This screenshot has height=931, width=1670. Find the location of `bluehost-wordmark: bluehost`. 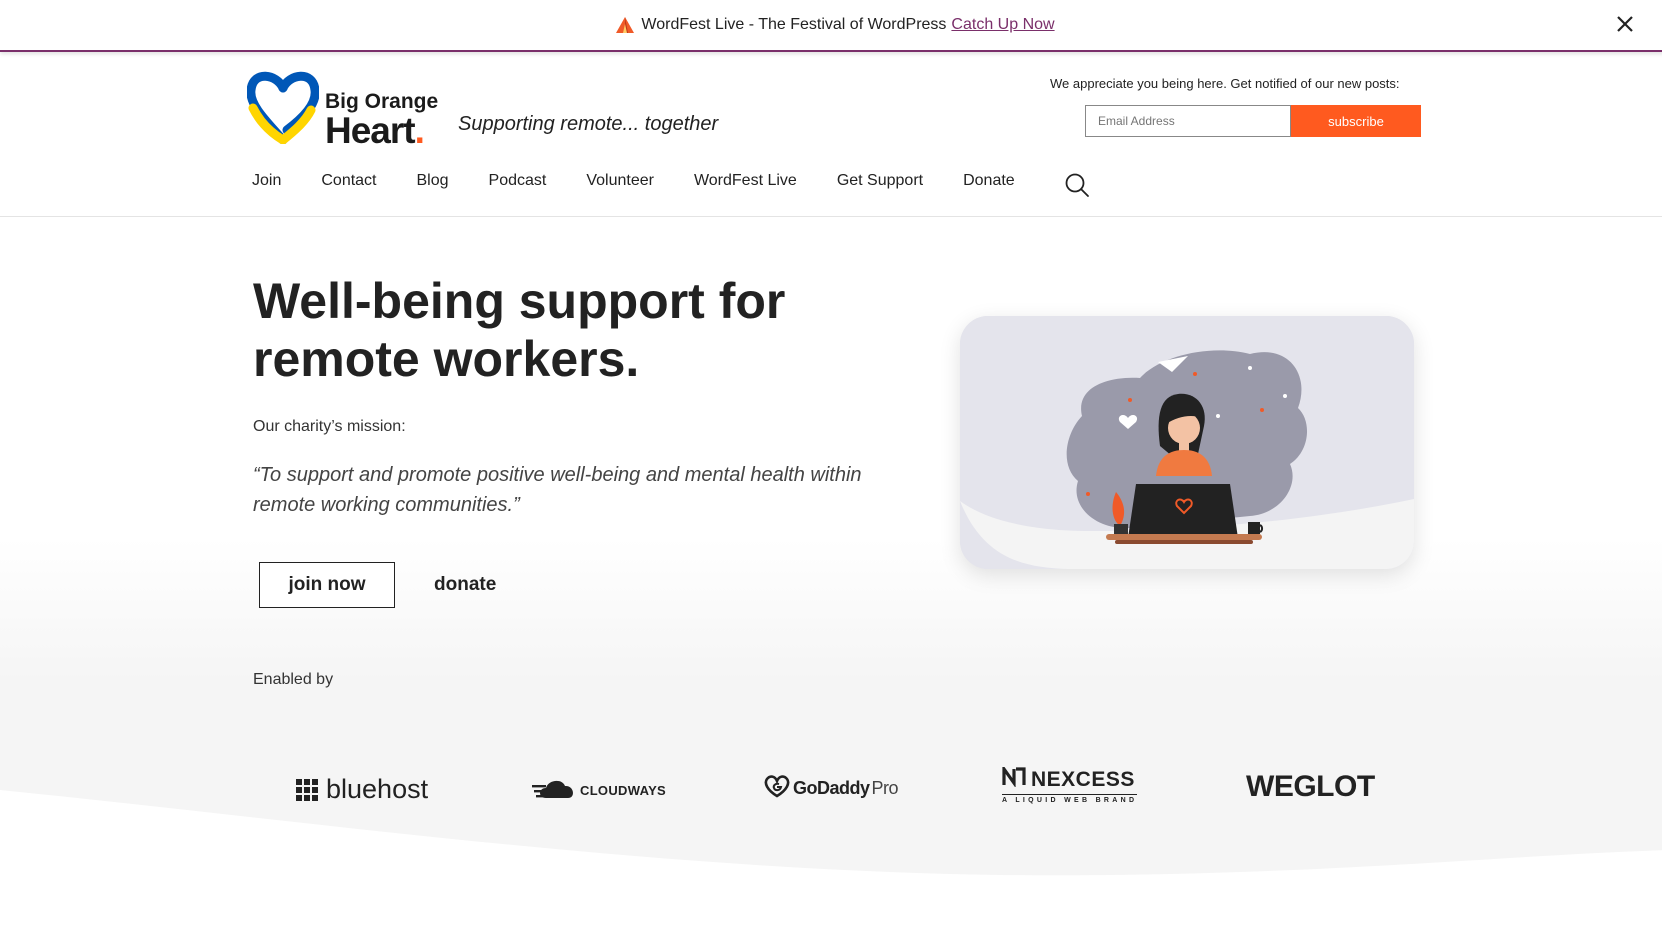

bluehost-wordmark: bluehost is located at coordinates (377, 789).